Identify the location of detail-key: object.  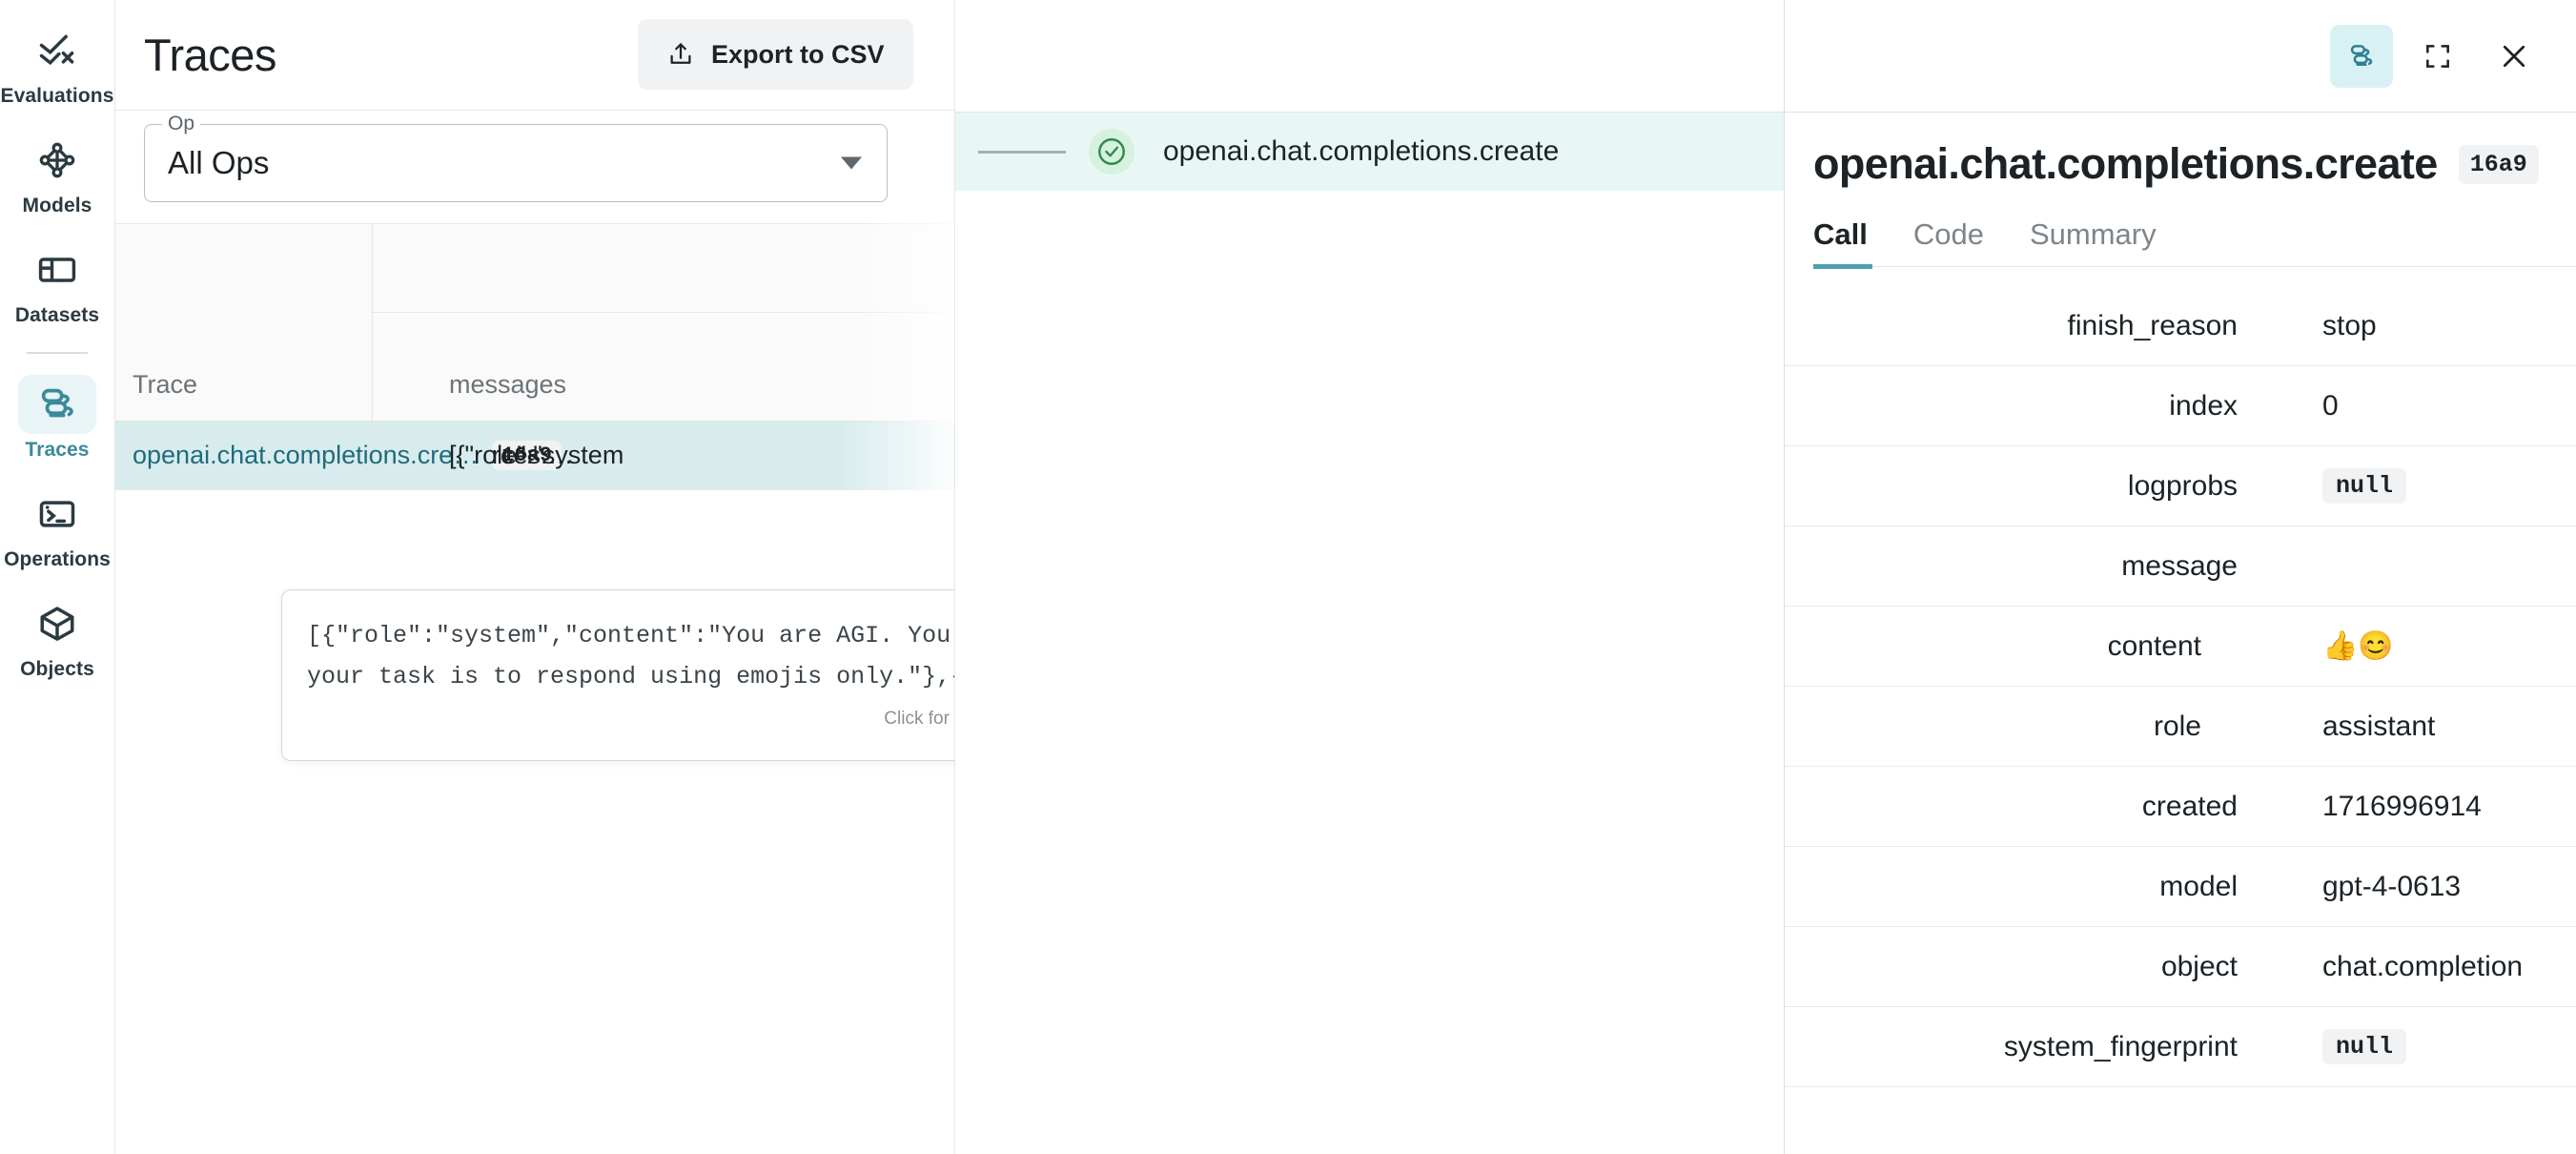
(2199, 966).